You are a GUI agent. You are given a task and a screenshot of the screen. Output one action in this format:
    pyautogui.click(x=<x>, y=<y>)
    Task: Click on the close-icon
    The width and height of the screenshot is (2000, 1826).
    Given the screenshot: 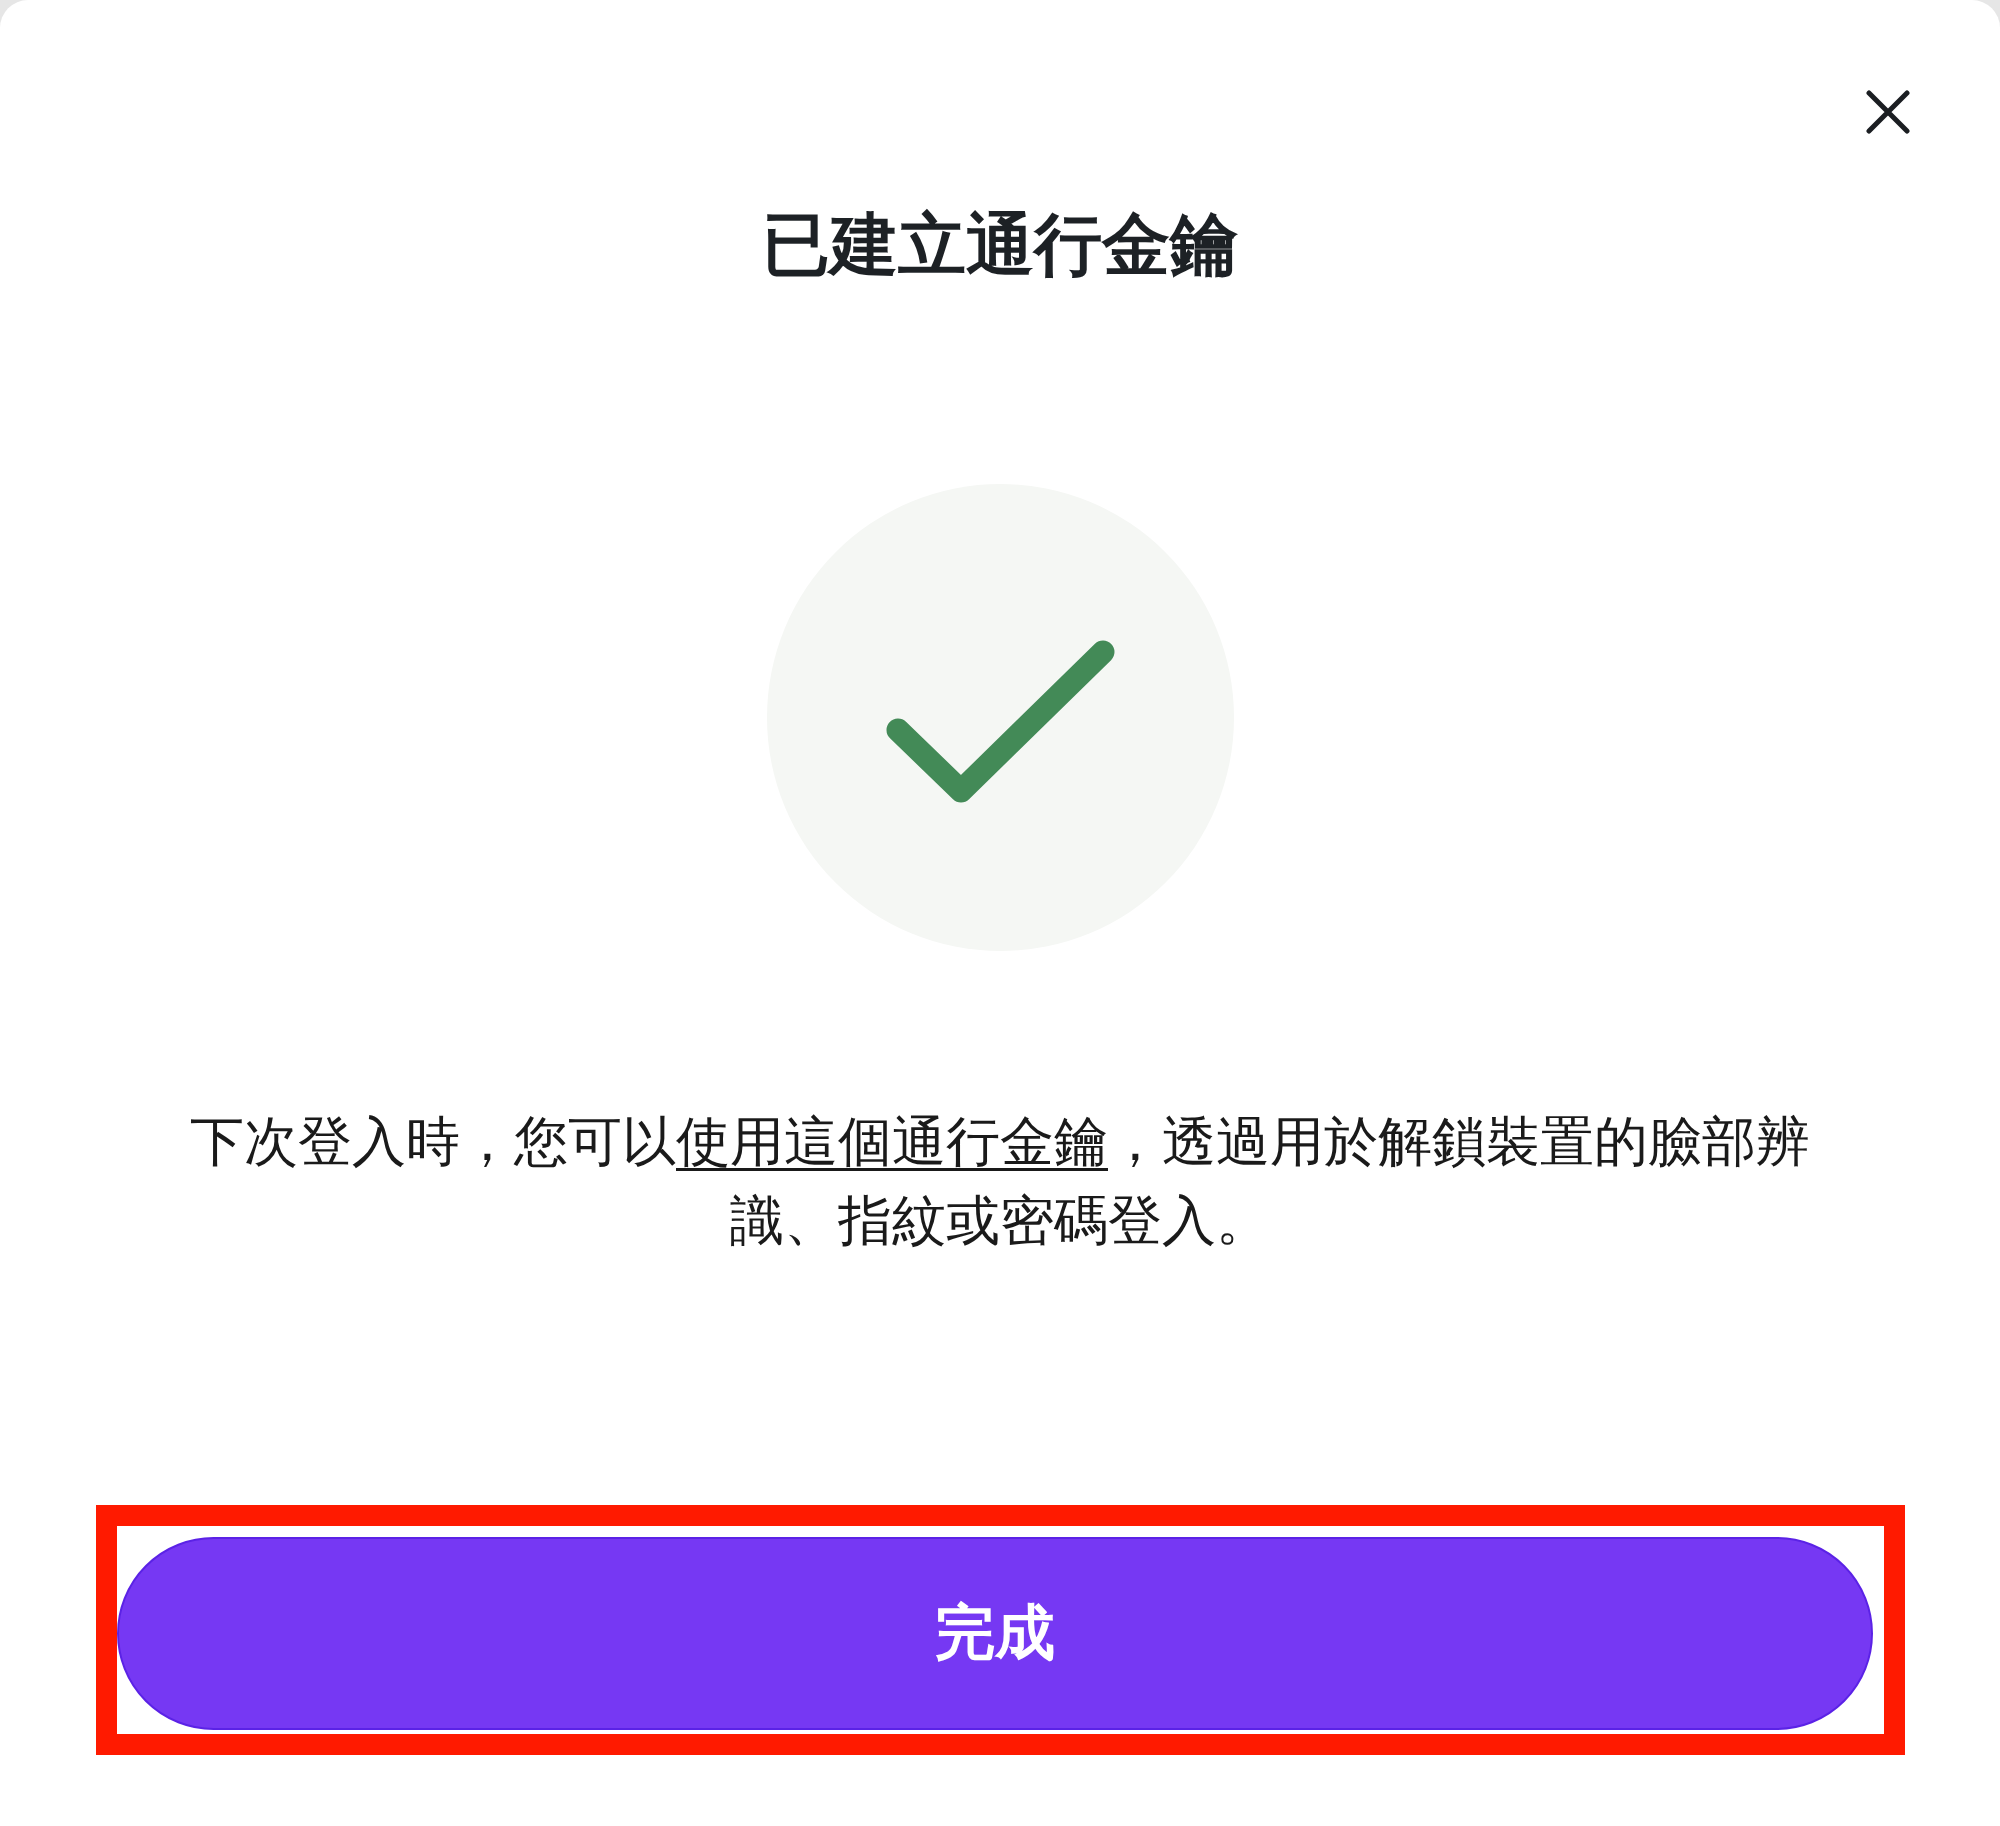 What is the action you would take?
    pyautogui.click(x=1888, y=112)
    